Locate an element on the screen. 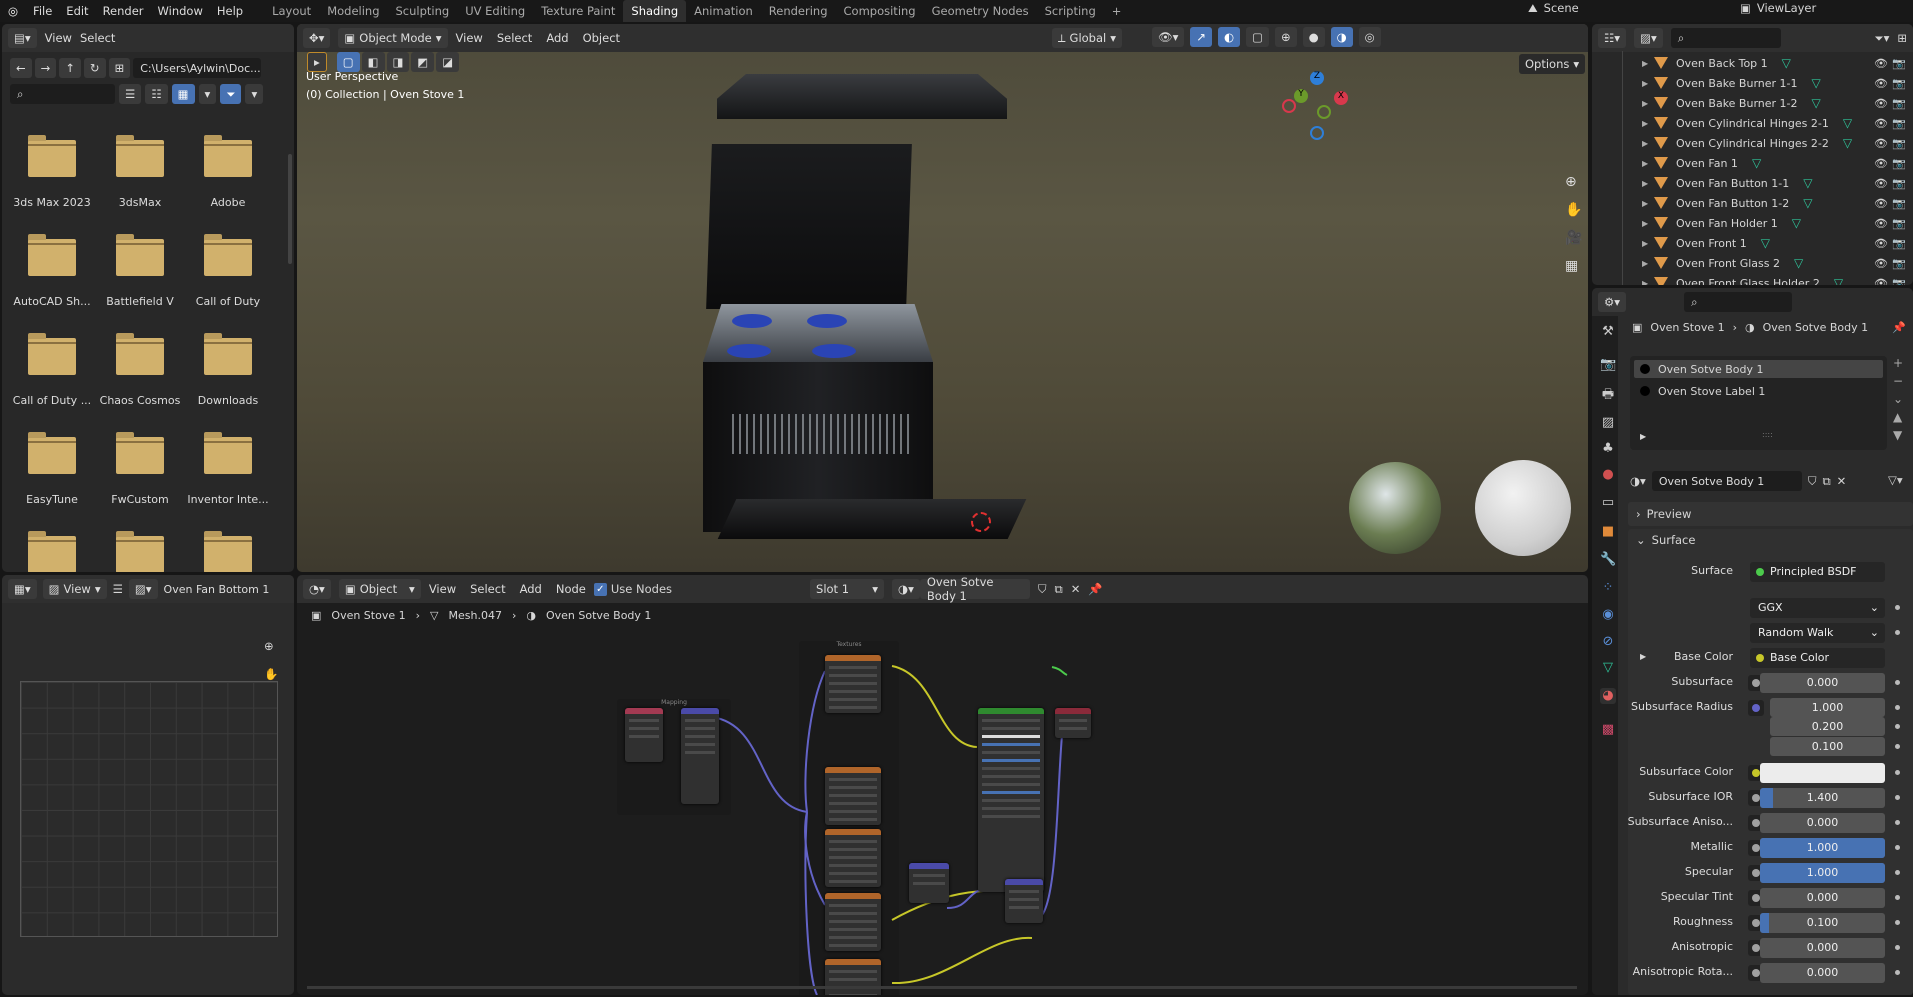 This screenshot has width=1913, height=997. property-value-field: 0.200 is located at coordinates (1827, 726).